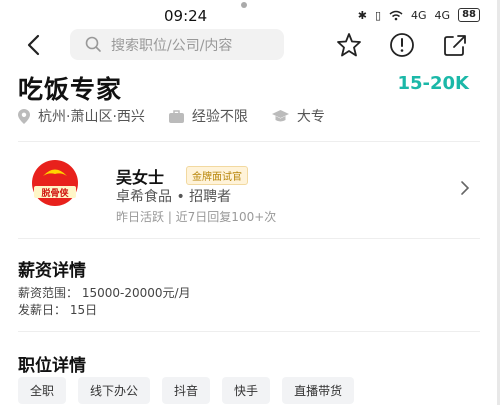 This screenshot has height=405, width=500. I want to click on share-icon, so click(455, 45).